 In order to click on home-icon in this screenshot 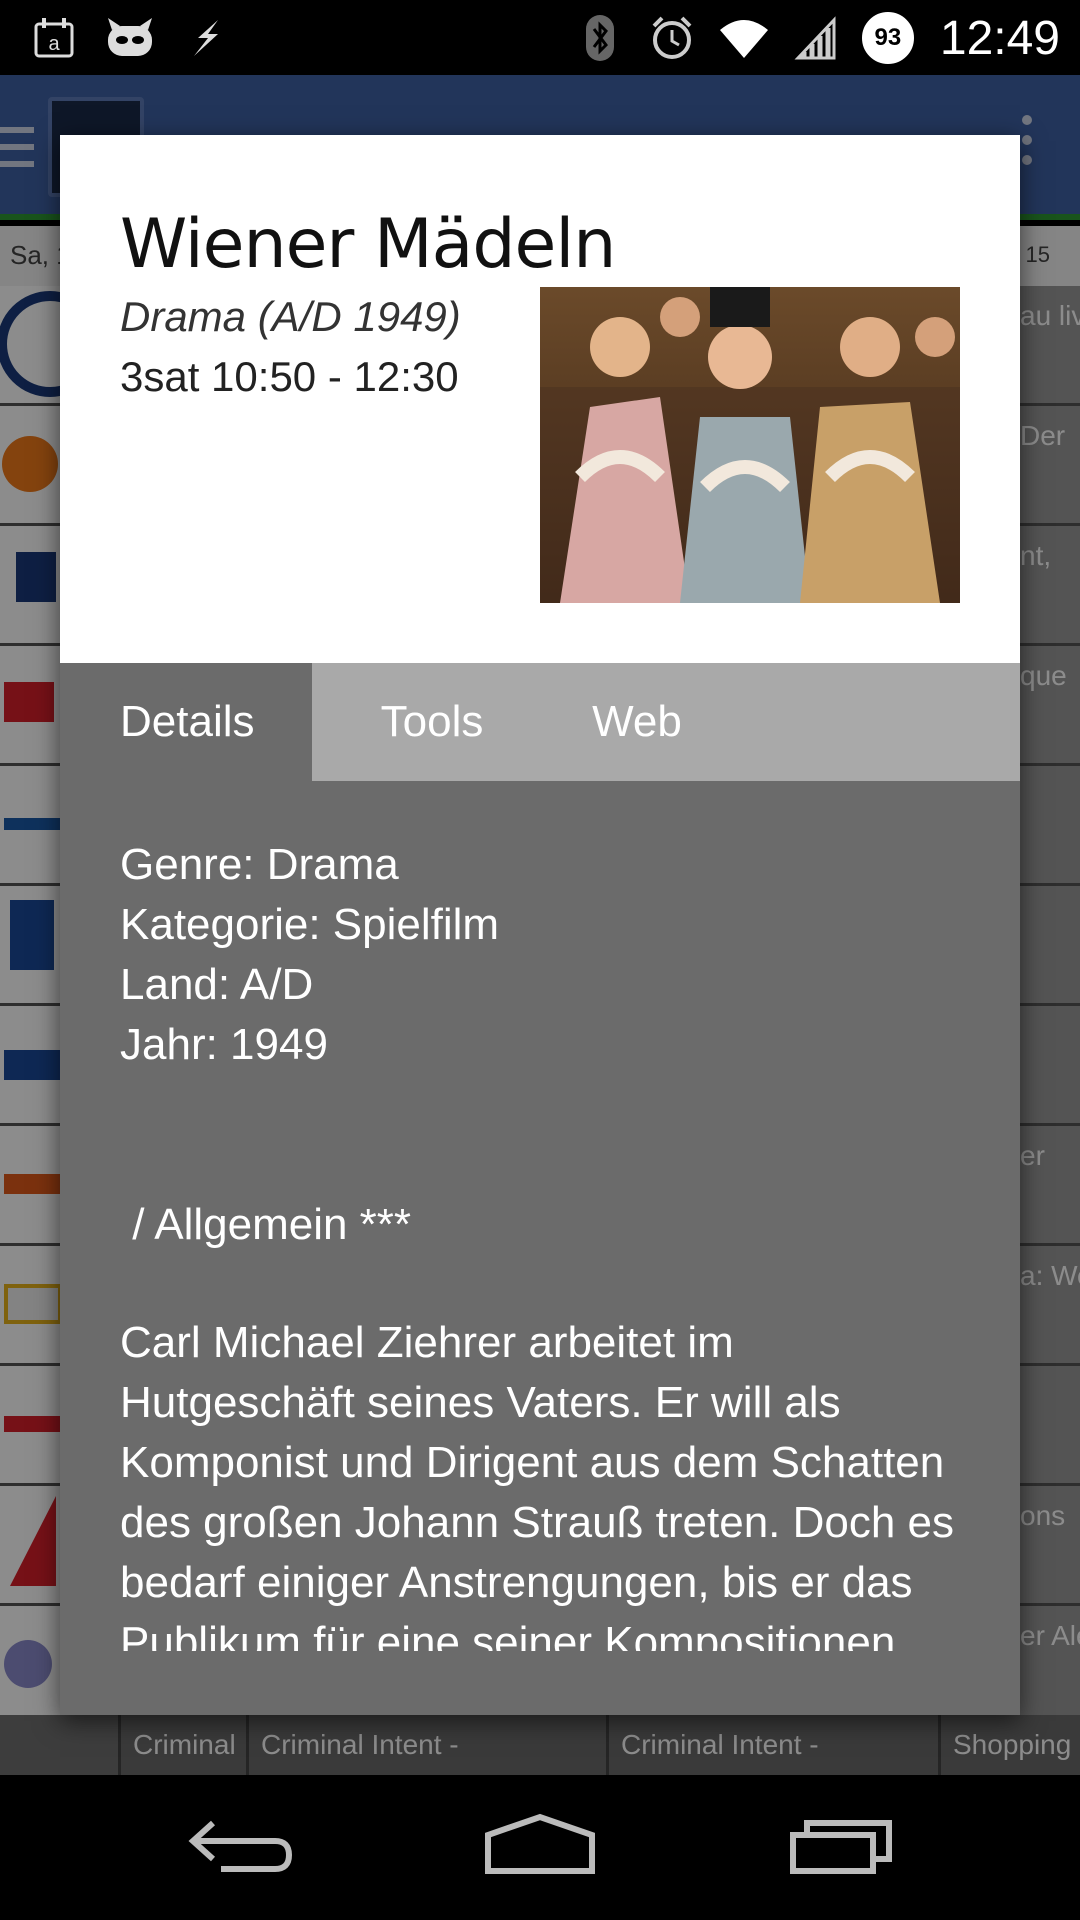, I will do `click(540, 1845)`.